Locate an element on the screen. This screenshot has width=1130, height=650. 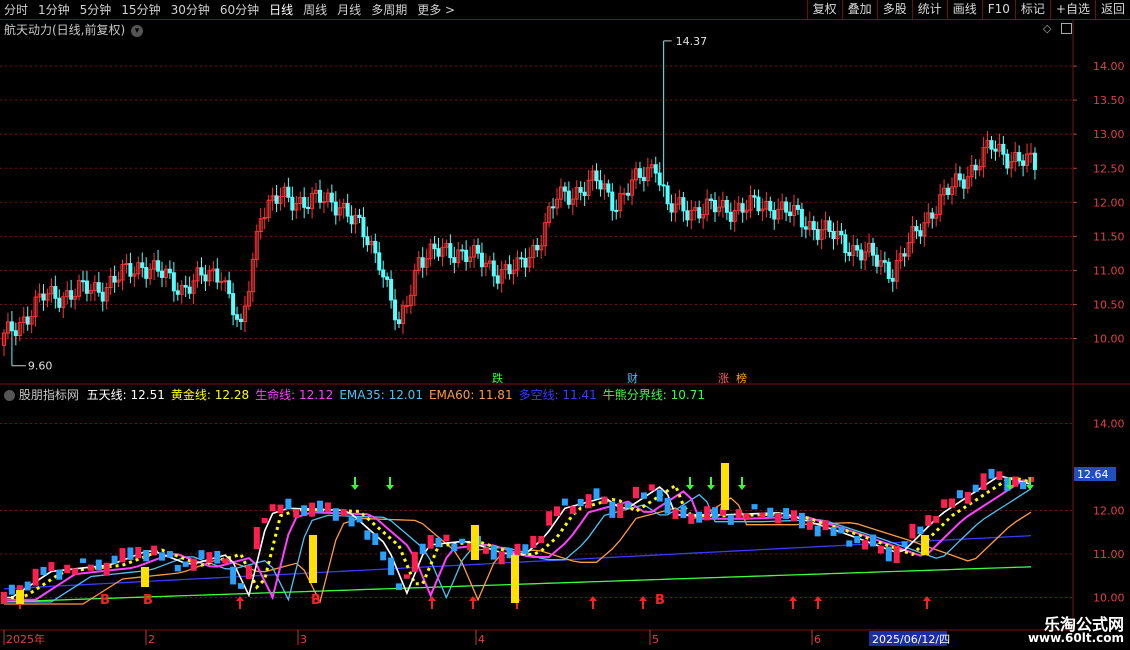
buy-arrow is located at coordinates (240, 602).